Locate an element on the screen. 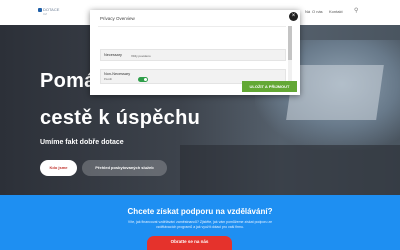  hero-laptop-image is located at coordinates (335, 92).